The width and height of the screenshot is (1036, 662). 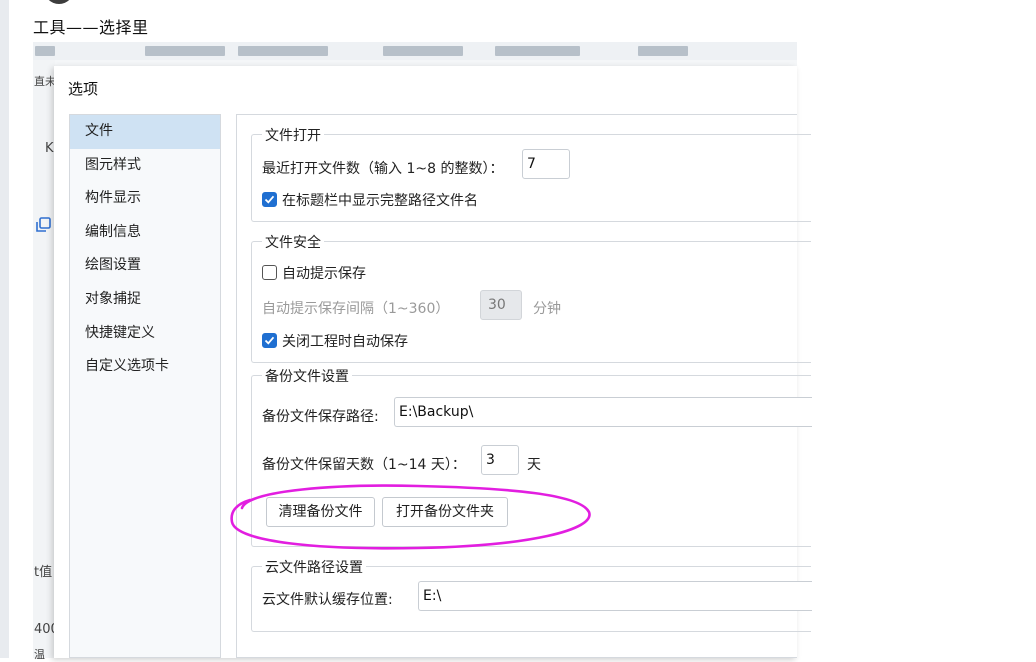 What do you see at coordinates (145, 386) in the screenshot?
I see `options-sidebar: 文件 图元样式 构件显示 编制信息 绘图设置 对象捕捉 快捷键定义 自定义选项卡` at bounding box center [145, 386].